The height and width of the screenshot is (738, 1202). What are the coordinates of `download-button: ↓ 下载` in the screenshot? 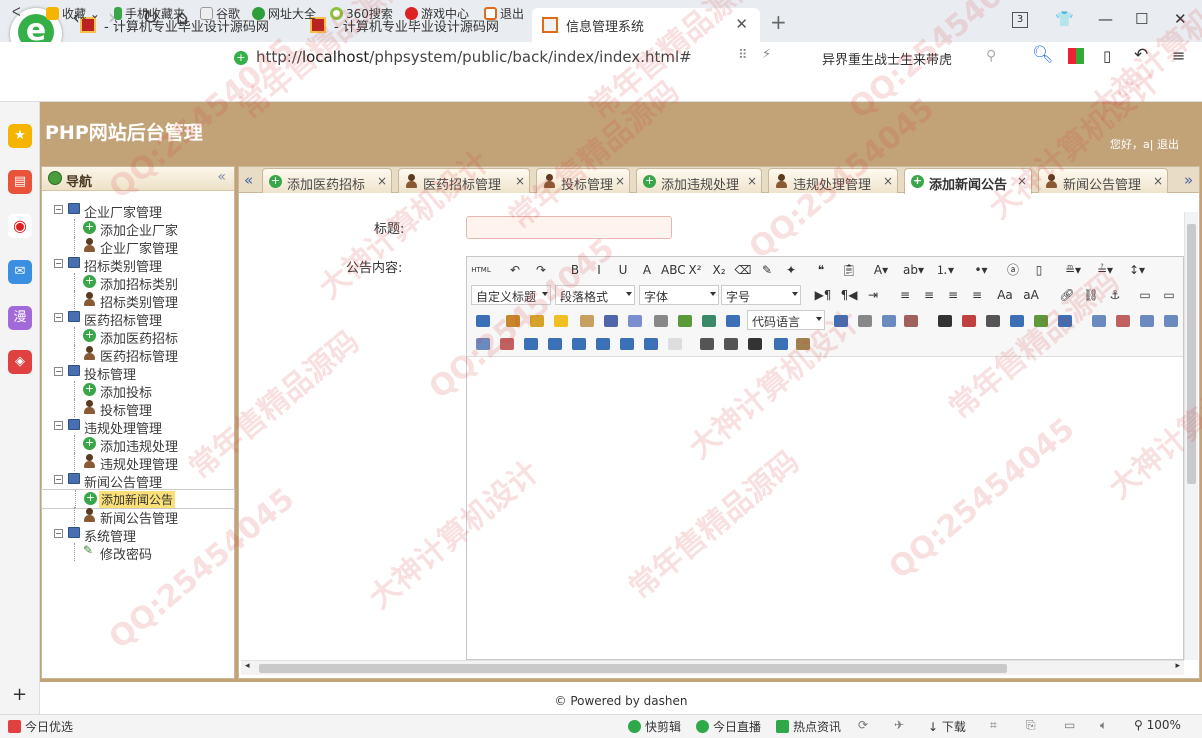 It's located at (947, 726).